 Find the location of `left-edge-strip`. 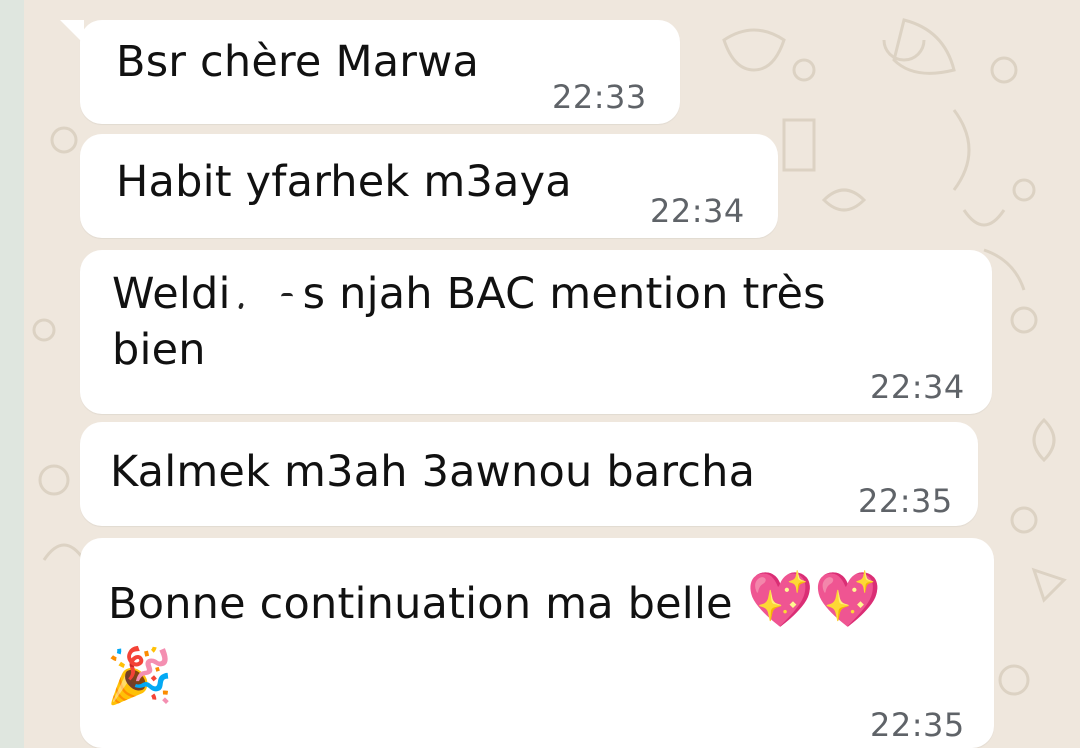

left-edge-strip is located at coordinates (12, 374).